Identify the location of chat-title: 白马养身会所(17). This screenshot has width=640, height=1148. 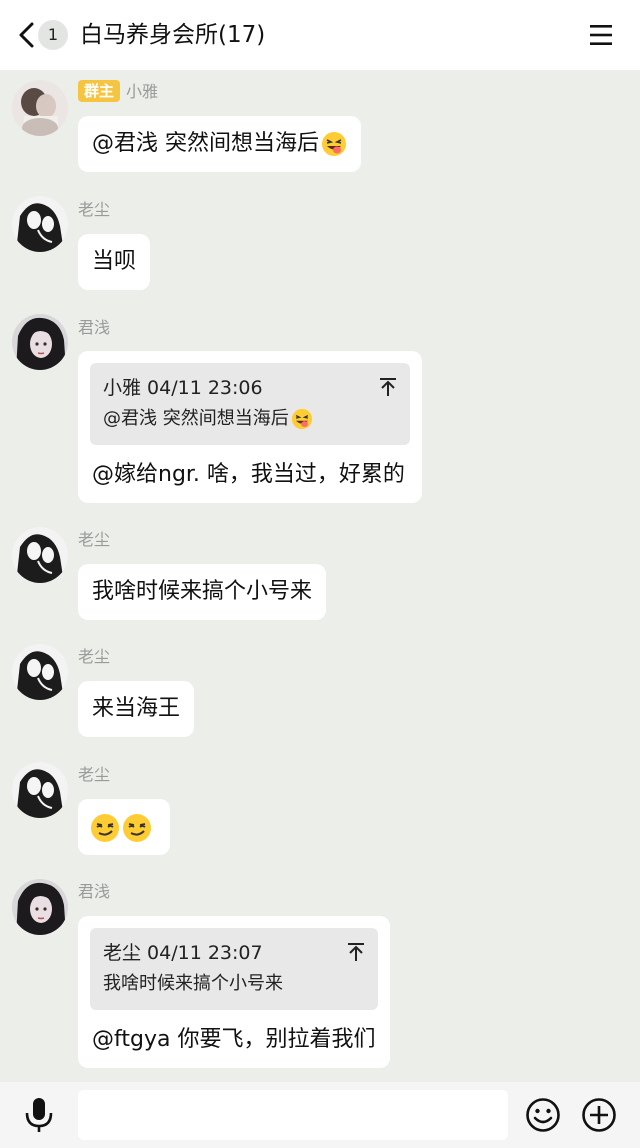
(173, 35).